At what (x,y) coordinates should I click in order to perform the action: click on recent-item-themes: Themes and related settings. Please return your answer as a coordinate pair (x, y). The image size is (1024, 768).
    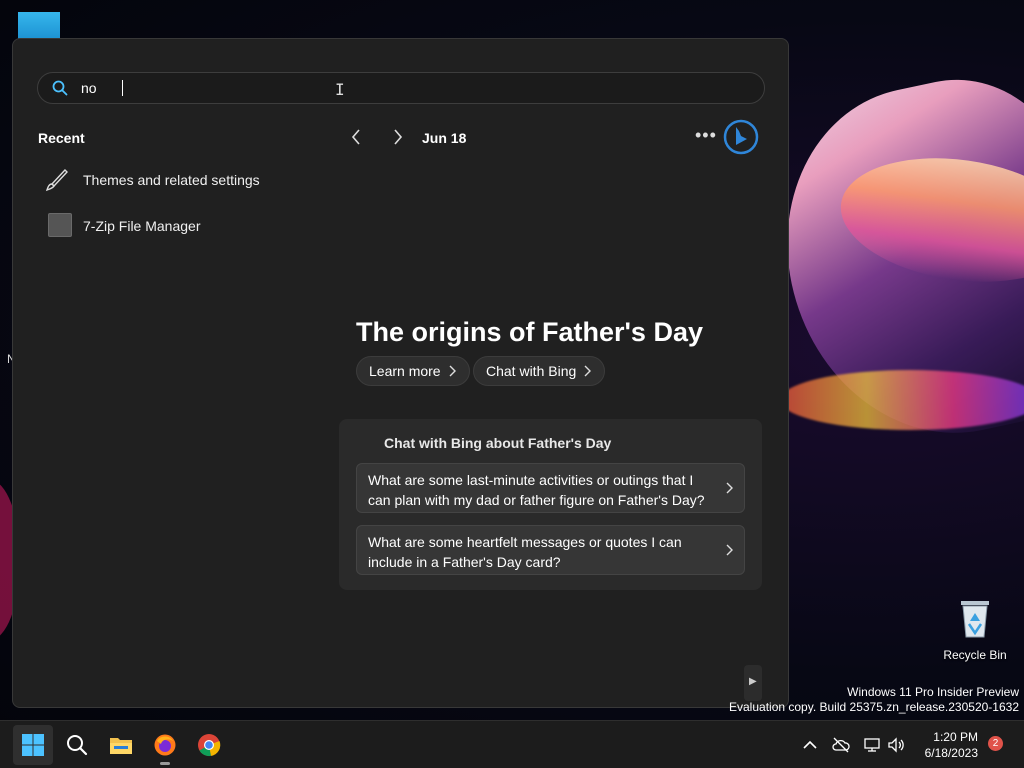
    Looking at the image, I should click on (188, 179).